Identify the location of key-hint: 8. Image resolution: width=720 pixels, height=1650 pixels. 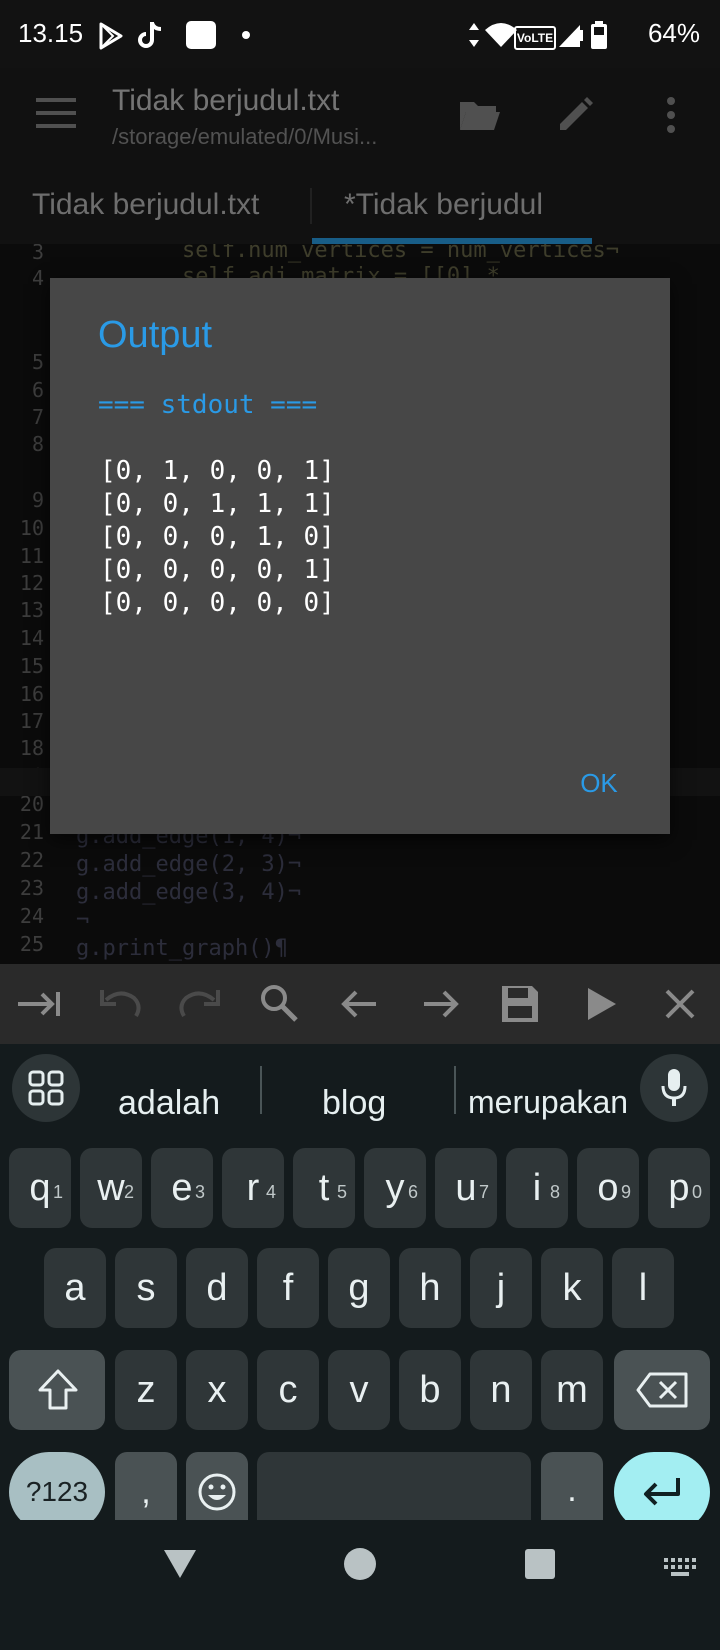
(554, 1192).